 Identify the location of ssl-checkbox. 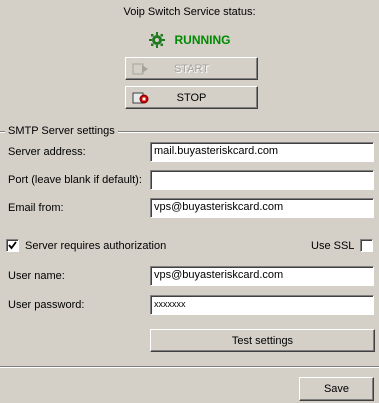
(366, 245).